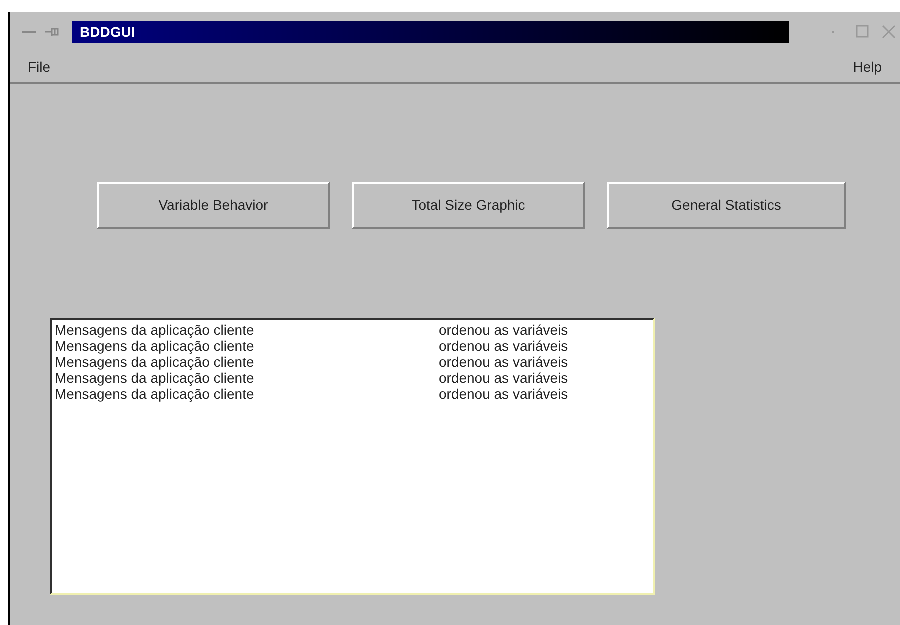 Image resolution: width=900 pixels, height=625 pixels. Describe the element at coordinates (52, 32) in the screenshot. I see `pin-icon` at that location.